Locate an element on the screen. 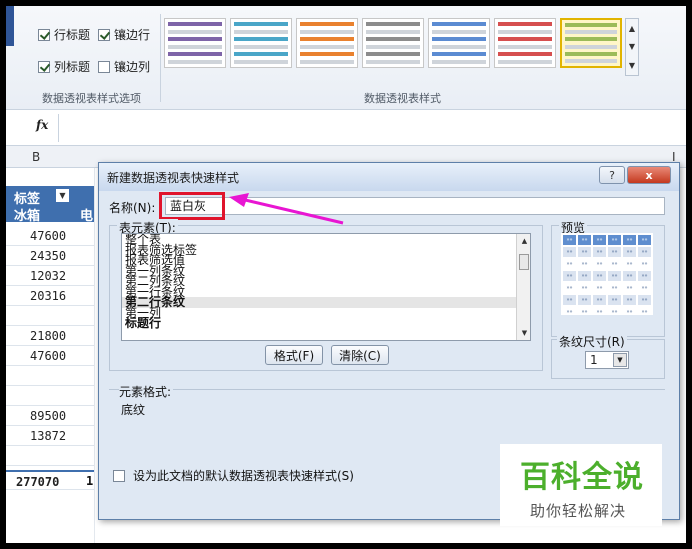 This screenshot has width=692, height=549. stripe-size-label: 条纹尺寸(R) is located at coordinates (592, 341).